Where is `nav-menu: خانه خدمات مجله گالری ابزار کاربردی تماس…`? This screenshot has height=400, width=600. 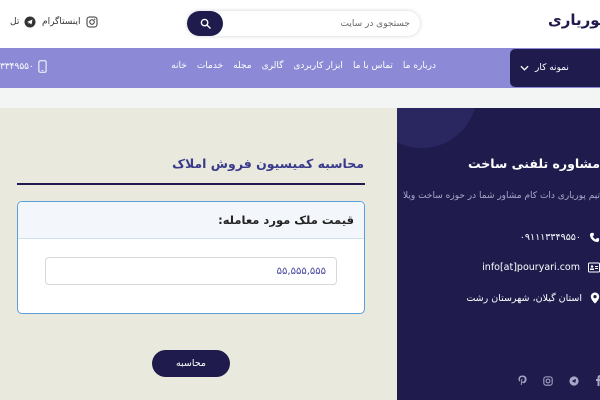
nav-menu: خانه خدمات مجله گالری ابزار کاربردی تماس… is located at coordinates (303, 66).